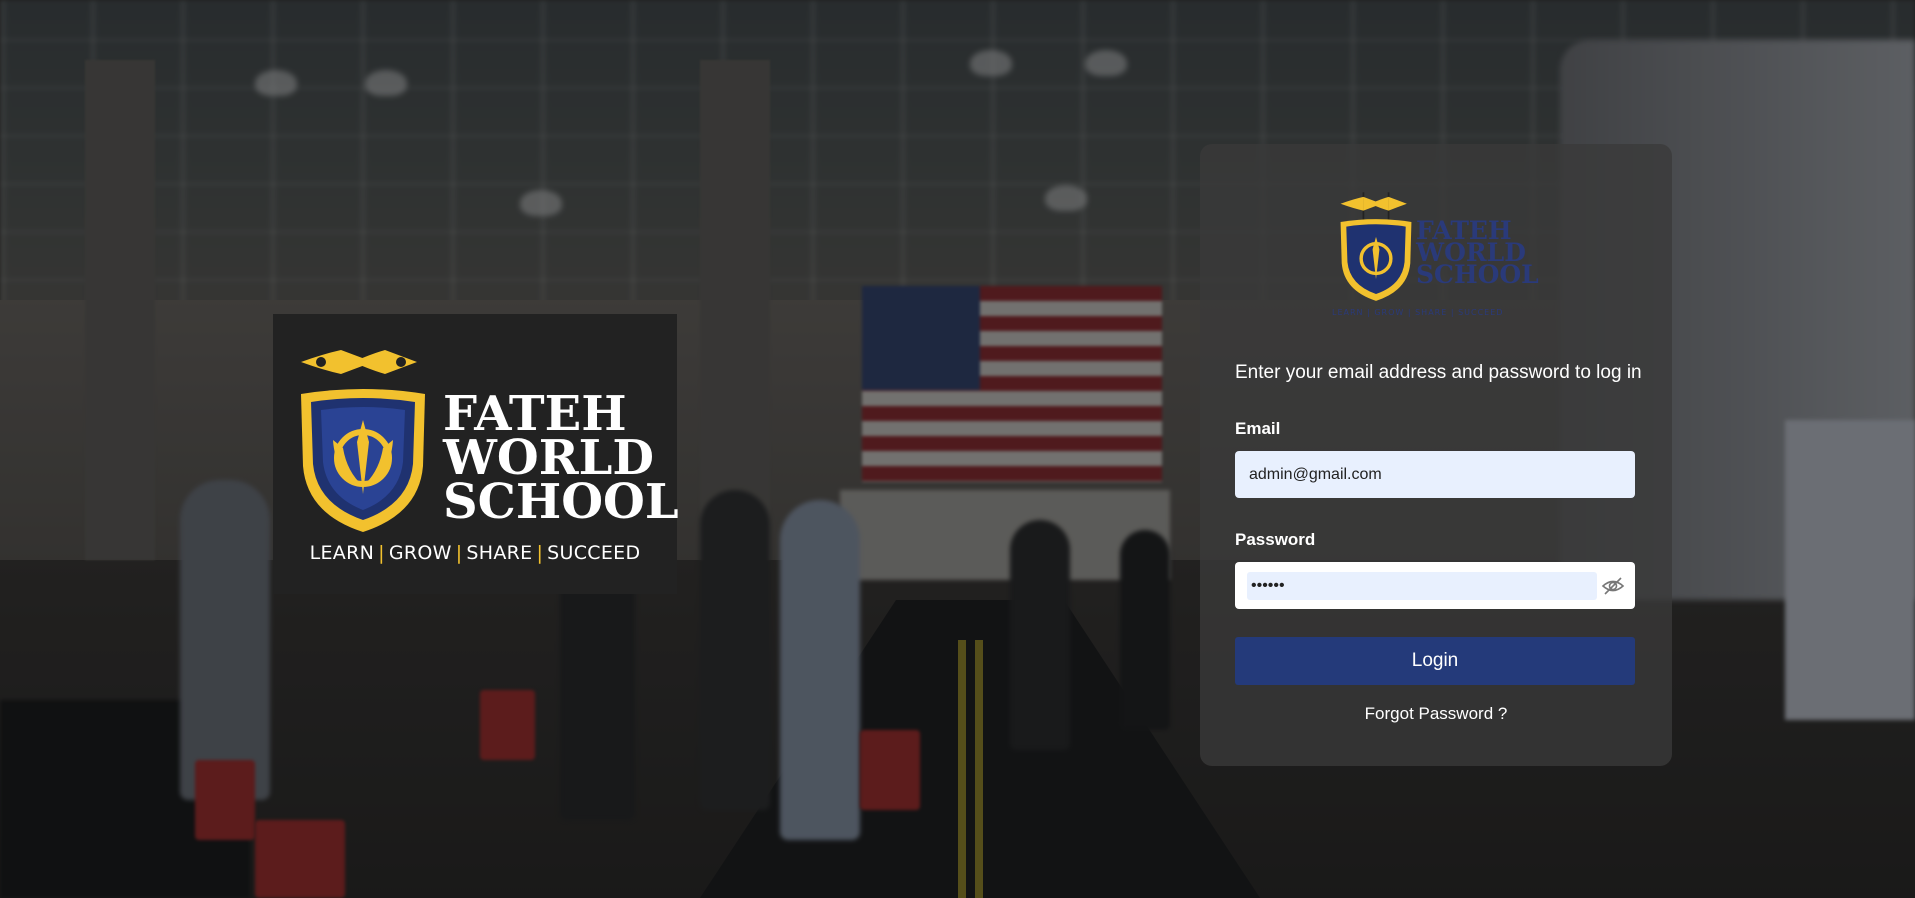  Describe the element at coordinates (1275, 539) in the screenshot. I see `password-label: Password` at that location.